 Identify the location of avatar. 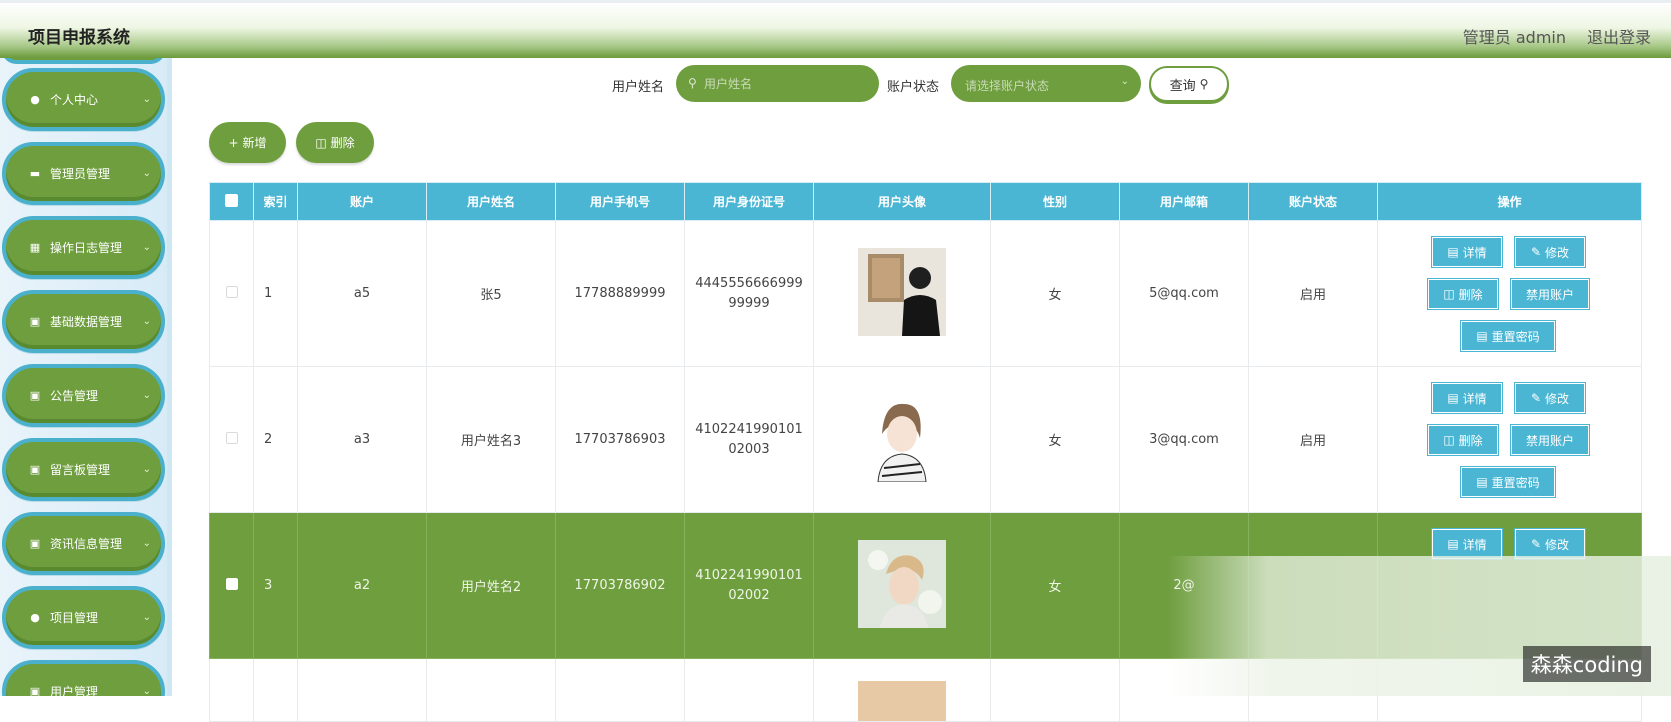
(902, 291).